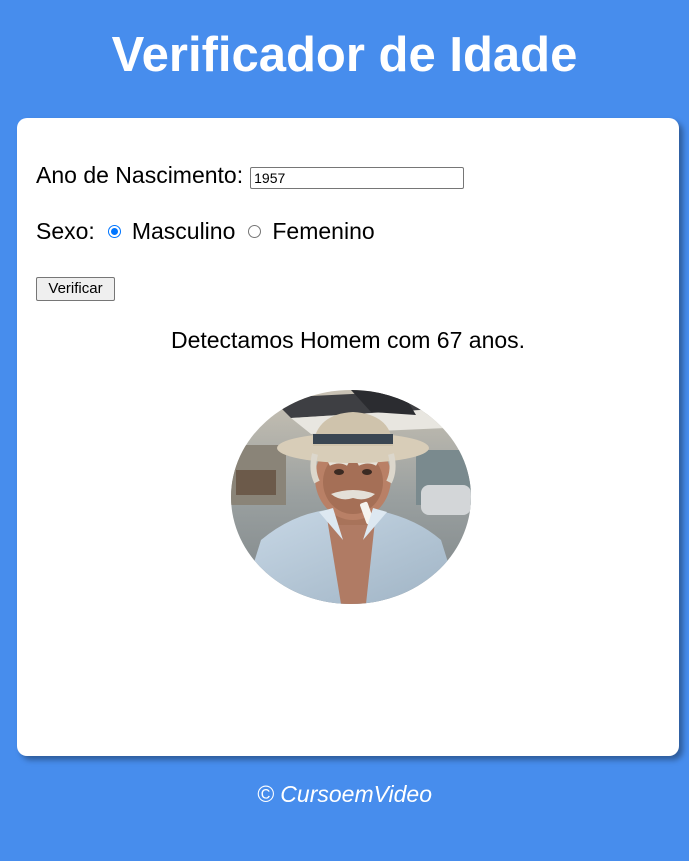 The height and width of the screenshot is (861, 689). I want to click on page-title: Verificador de Idade, so click(344, 55).